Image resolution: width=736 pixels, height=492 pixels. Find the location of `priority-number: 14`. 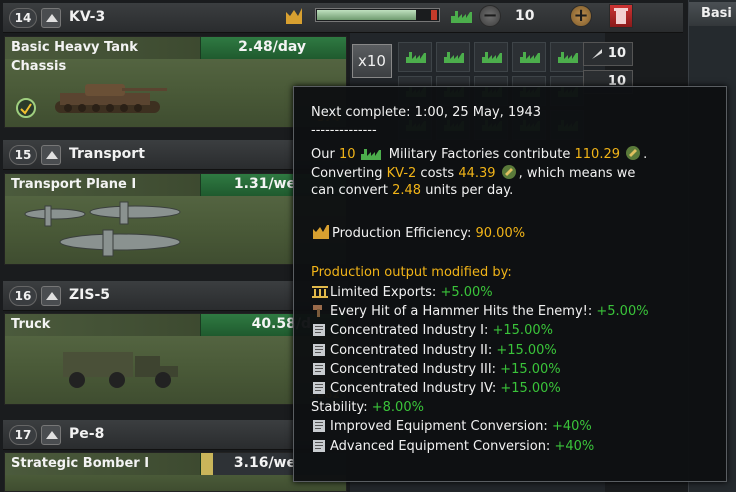

priority-number: 14 is located at coordinates (23, 18).